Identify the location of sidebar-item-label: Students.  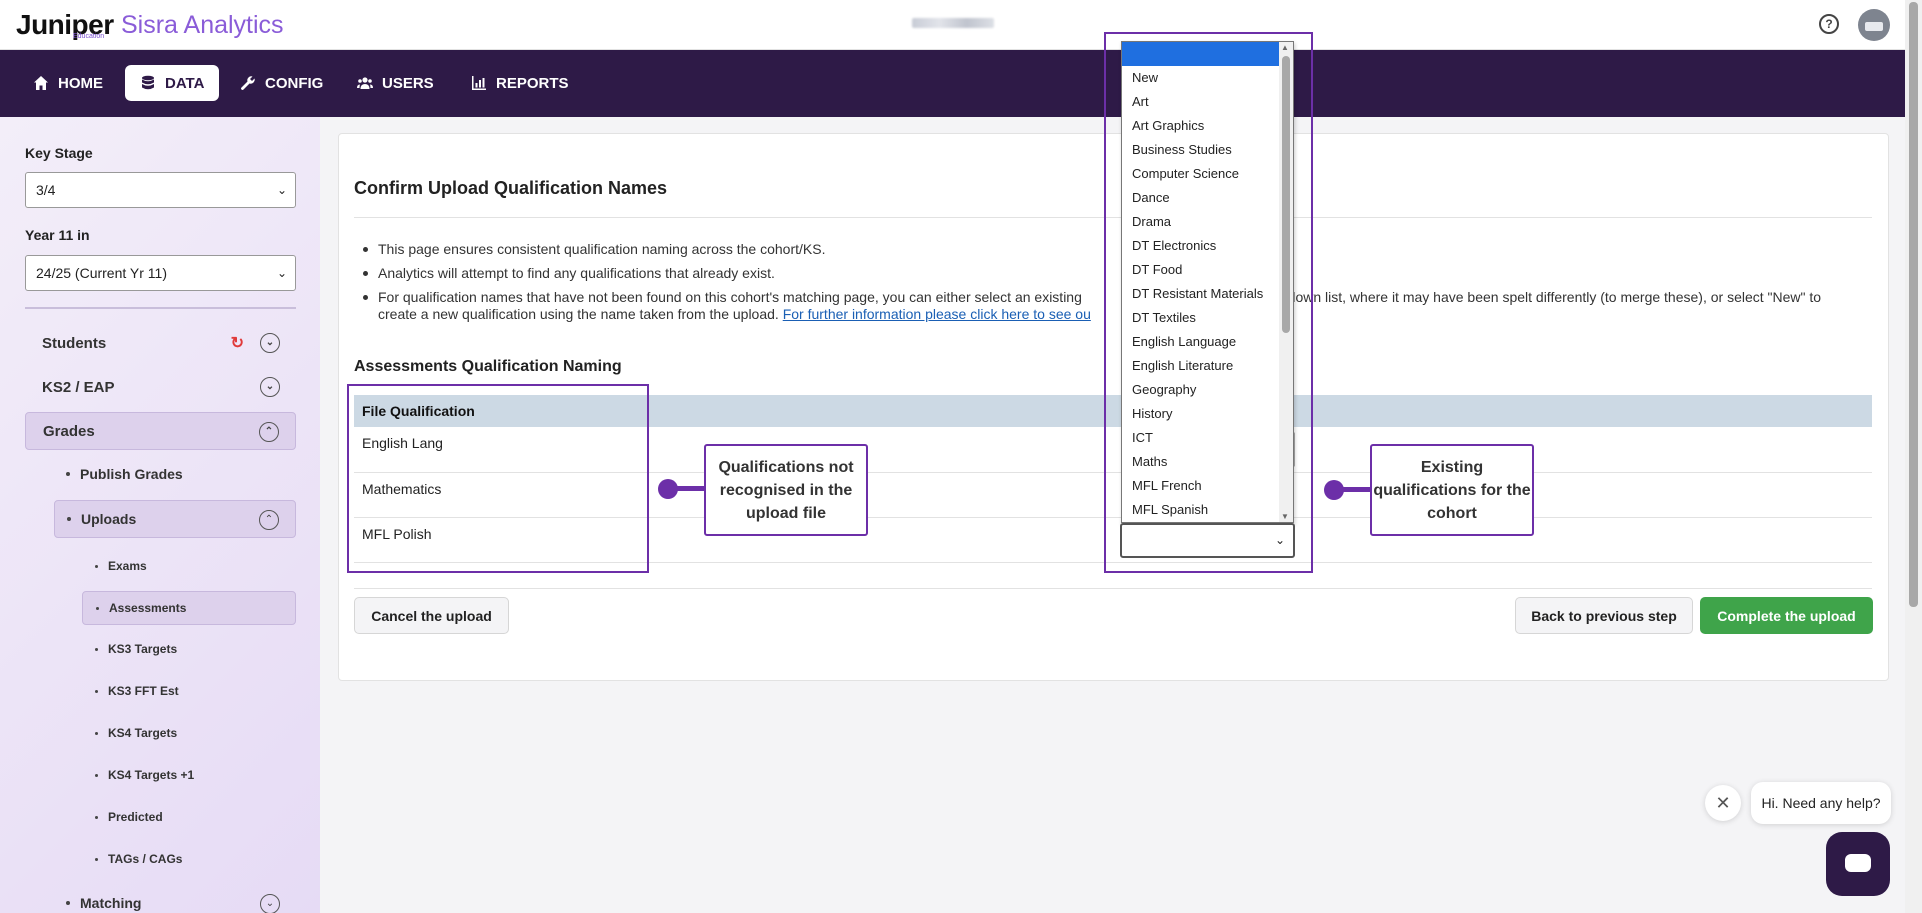
(74, 343).